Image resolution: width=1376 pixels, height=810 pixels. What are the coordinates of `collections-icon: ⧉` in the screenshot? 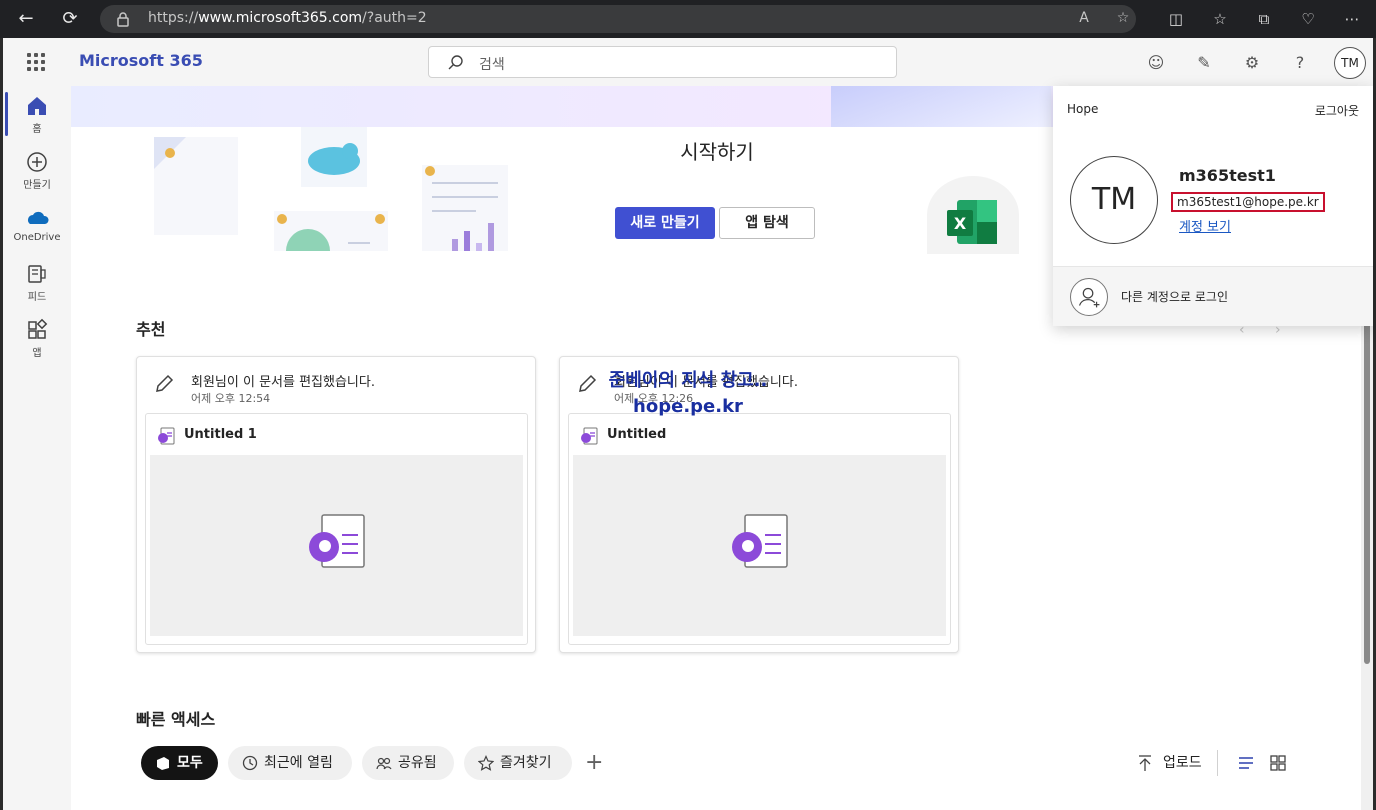 It's located at (1264, 19).